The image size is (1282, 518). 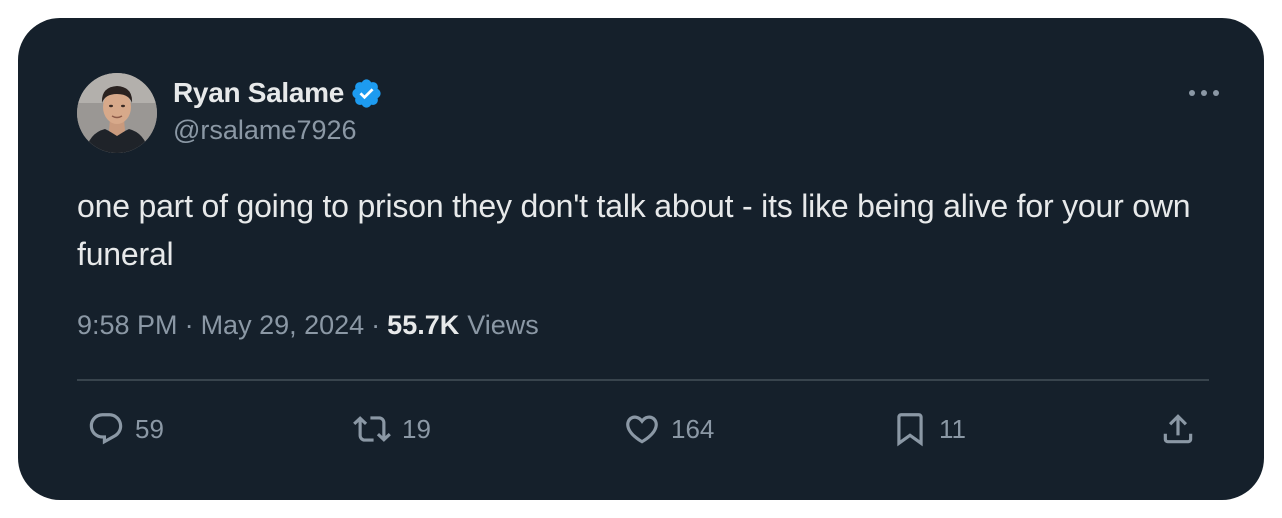 I want to click on author-handle: @rsalame7926, so click(x=265, y=130).